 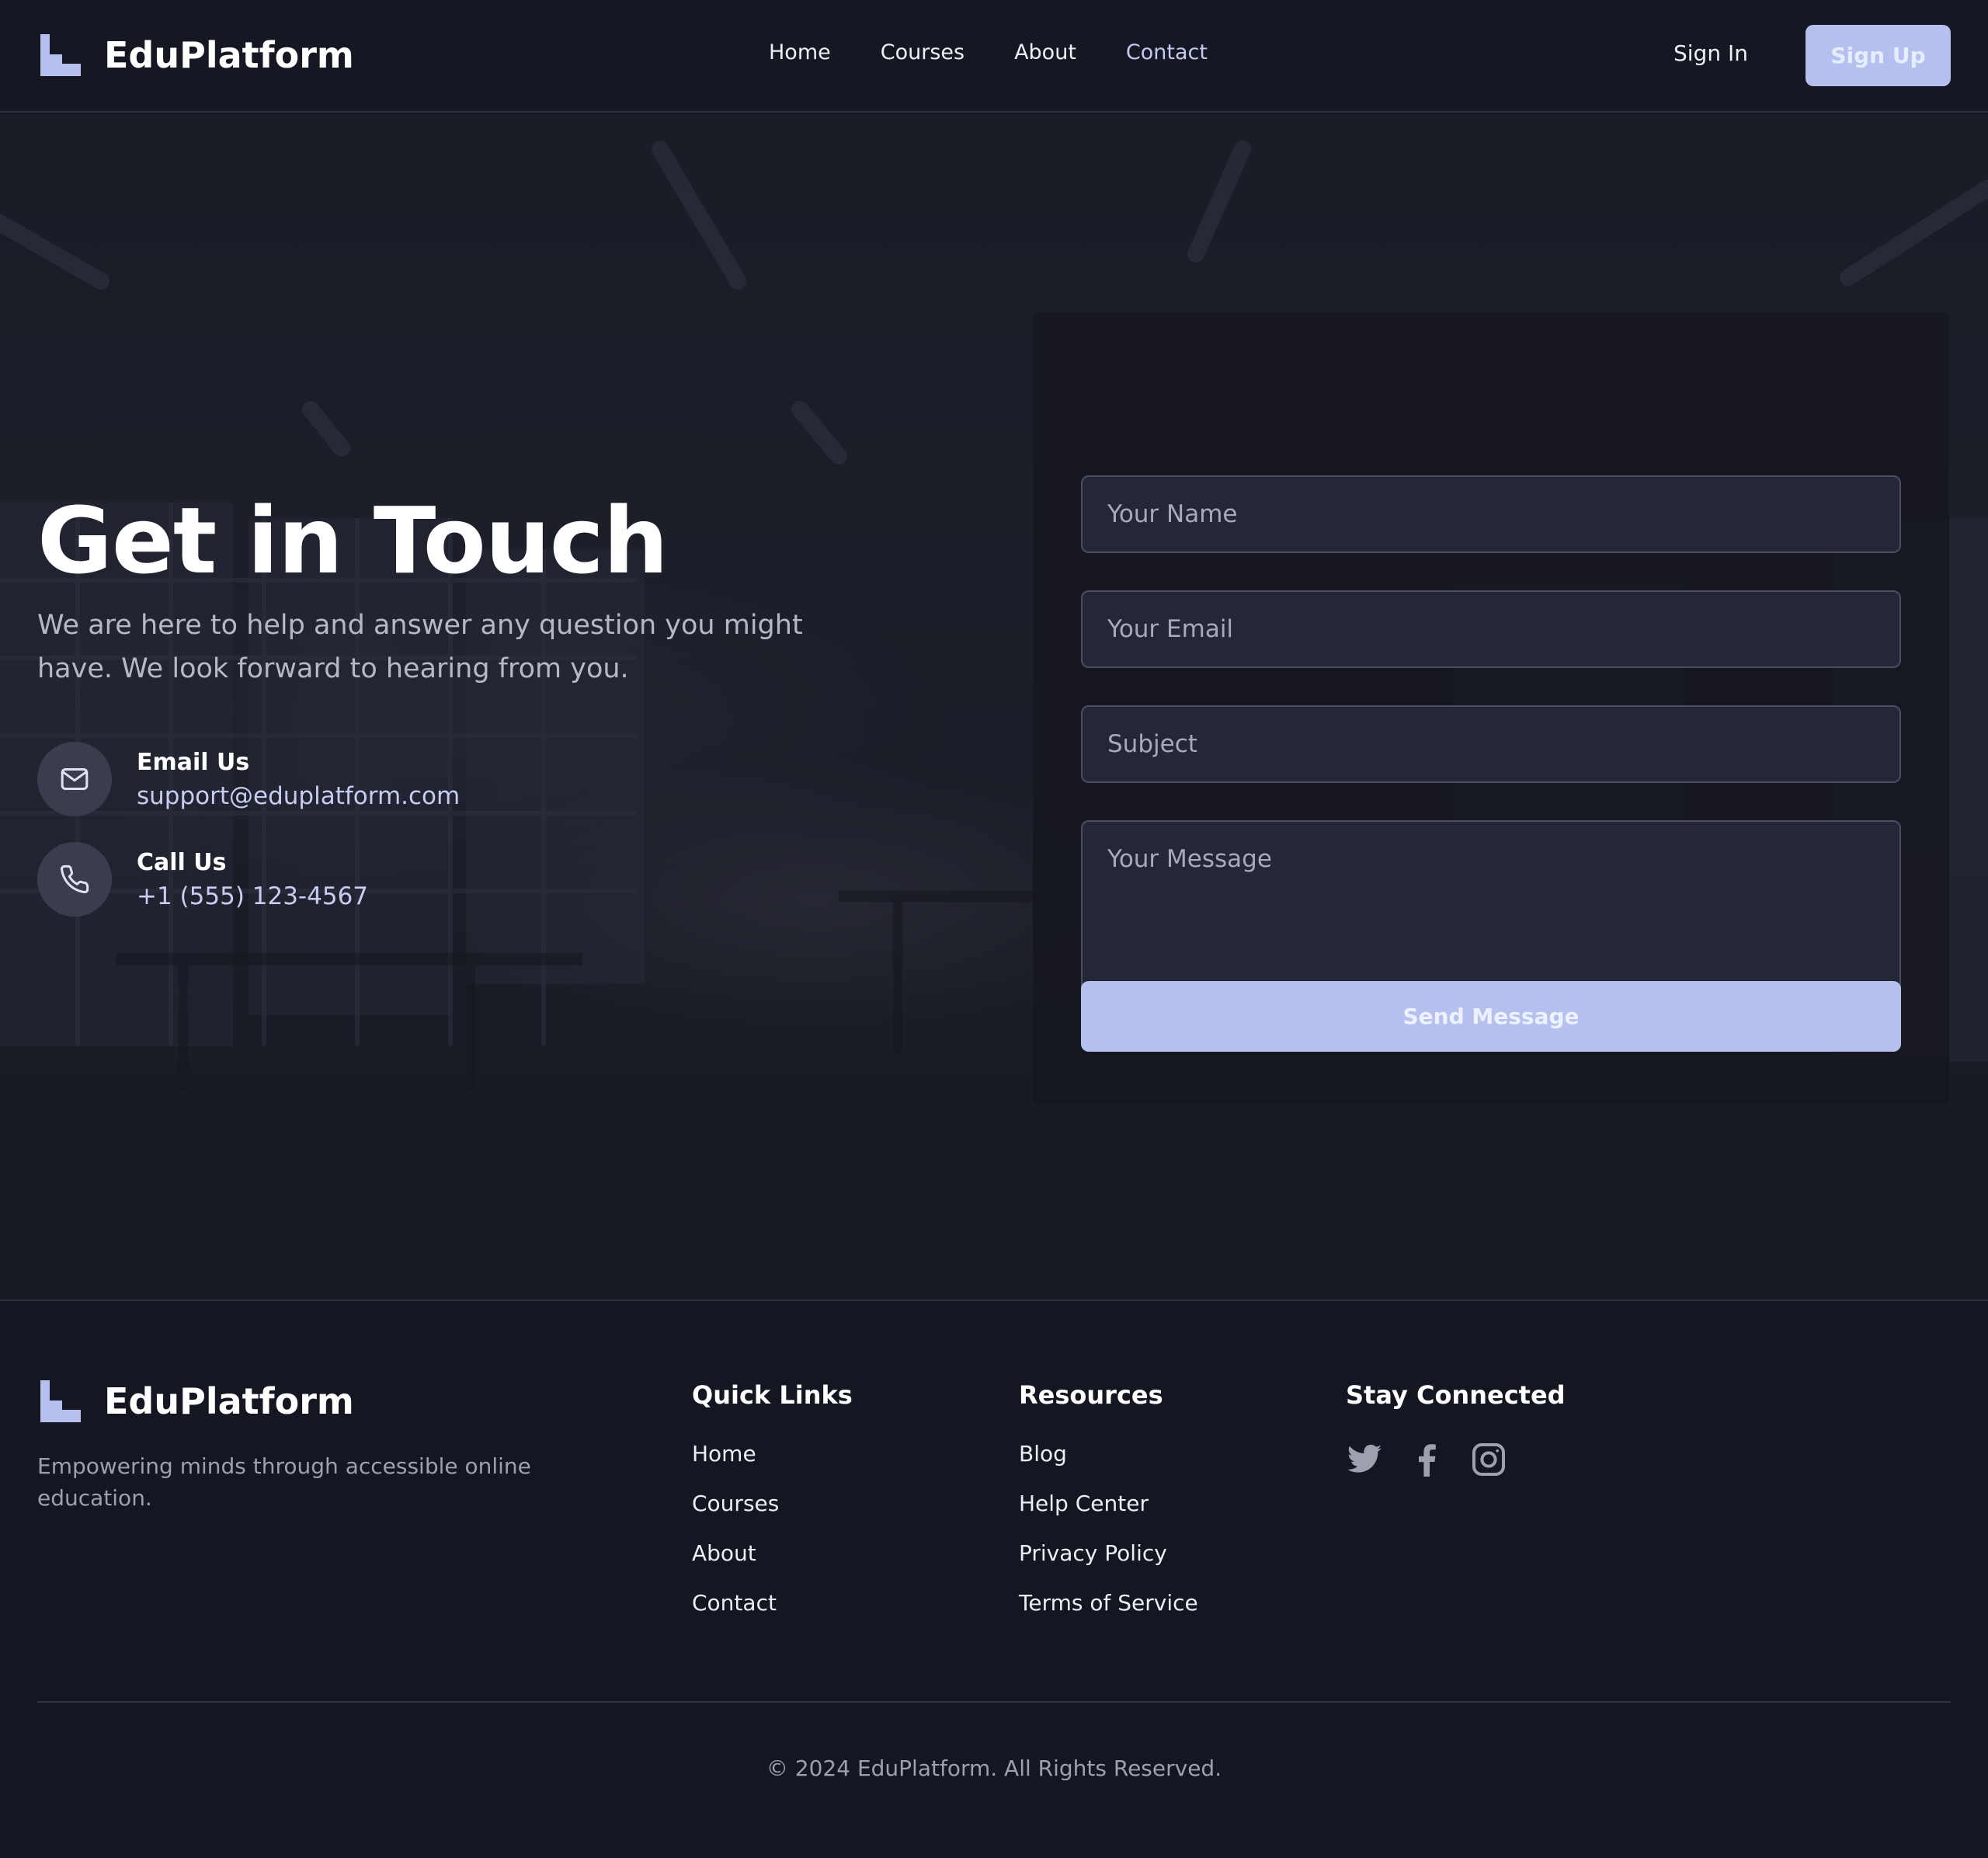 I want to click on contact-email: Email Us support@eduplatform.com, so click(x=248, y=779).